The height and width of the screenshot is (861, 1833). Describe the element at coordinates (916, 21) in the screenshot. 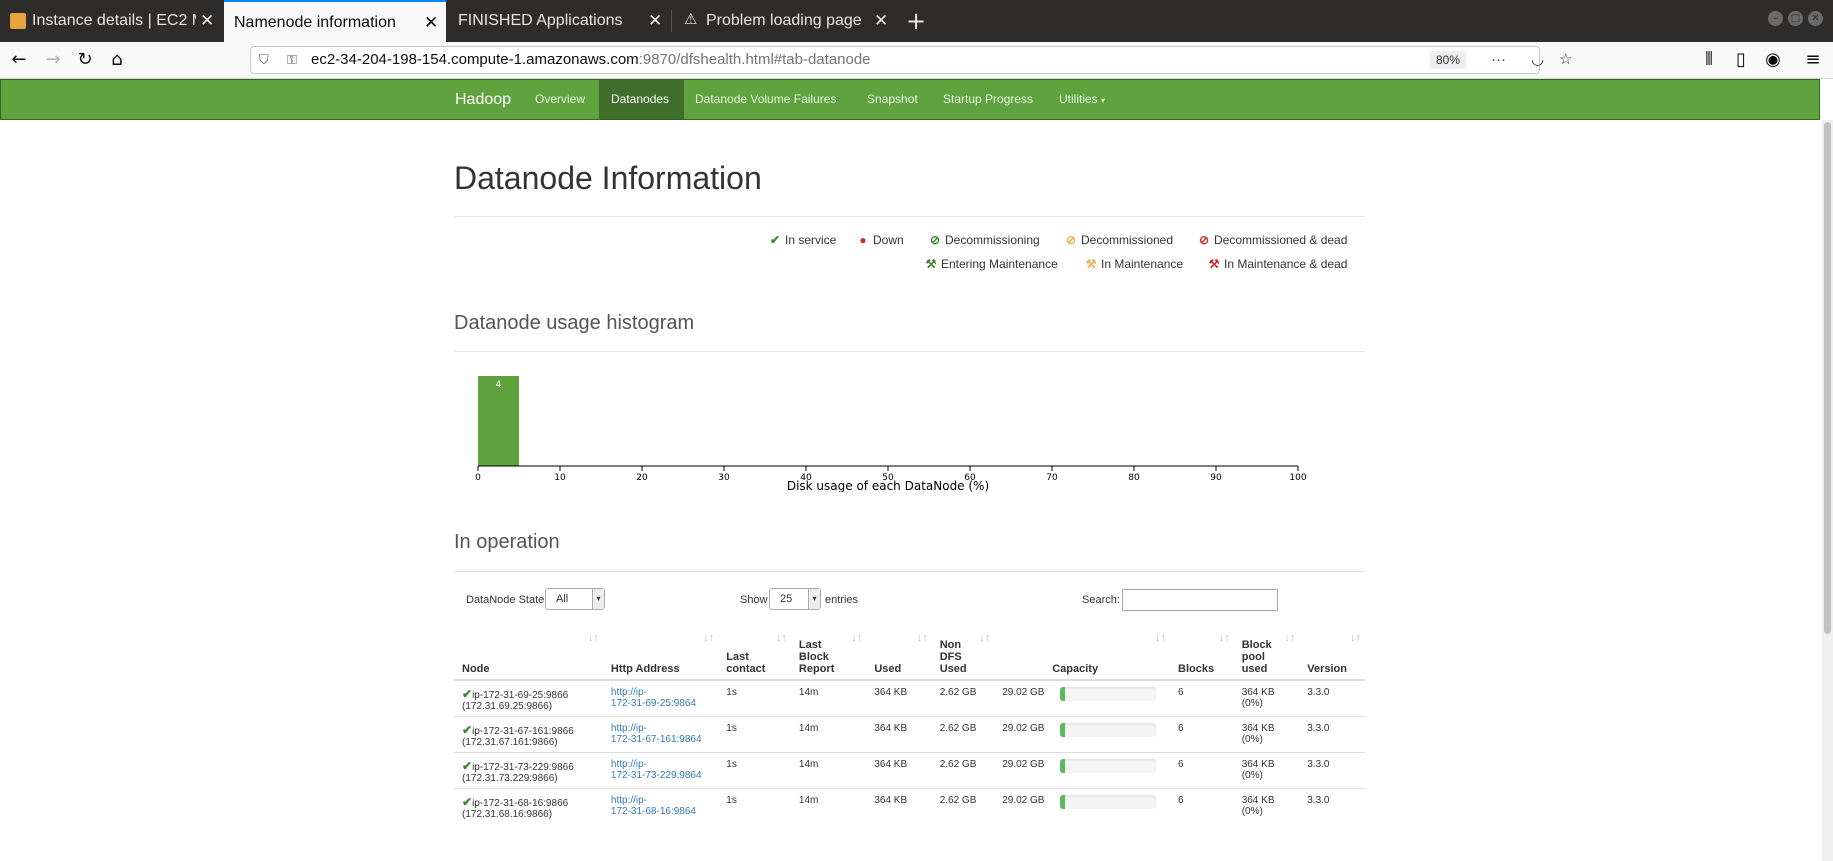

I see `new-tab-plus-icon: +` at that location.